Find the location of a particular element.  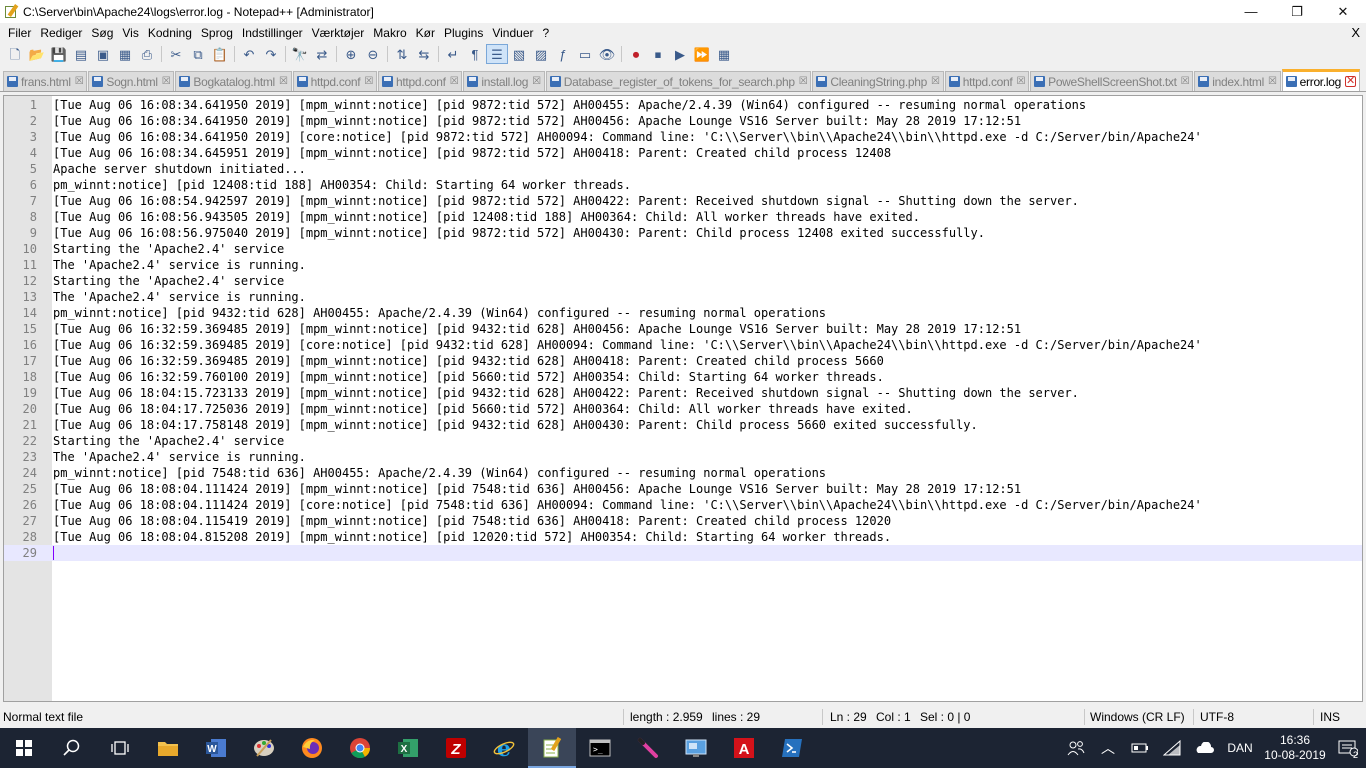

monitoring-icon: 👁 is located at coordinates (607, 54).